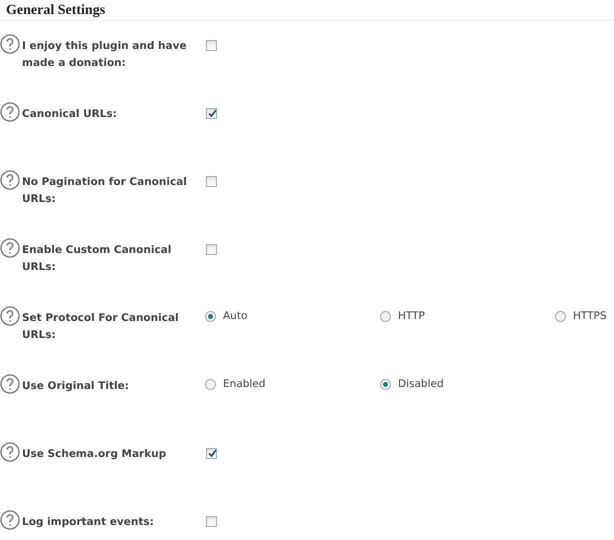 The width and height of the screenshot is (614, 540). I want to click on option-label: Enabled, so click(244, 384).